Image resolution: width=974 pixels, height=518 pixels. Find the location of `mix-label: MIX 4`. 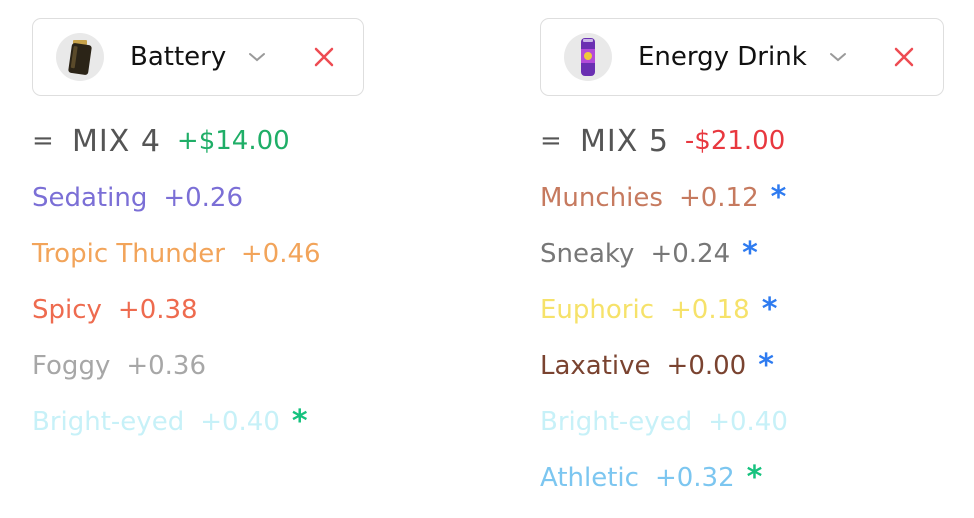

mix-label: MIX 4 is located at coordinates (116, 141).